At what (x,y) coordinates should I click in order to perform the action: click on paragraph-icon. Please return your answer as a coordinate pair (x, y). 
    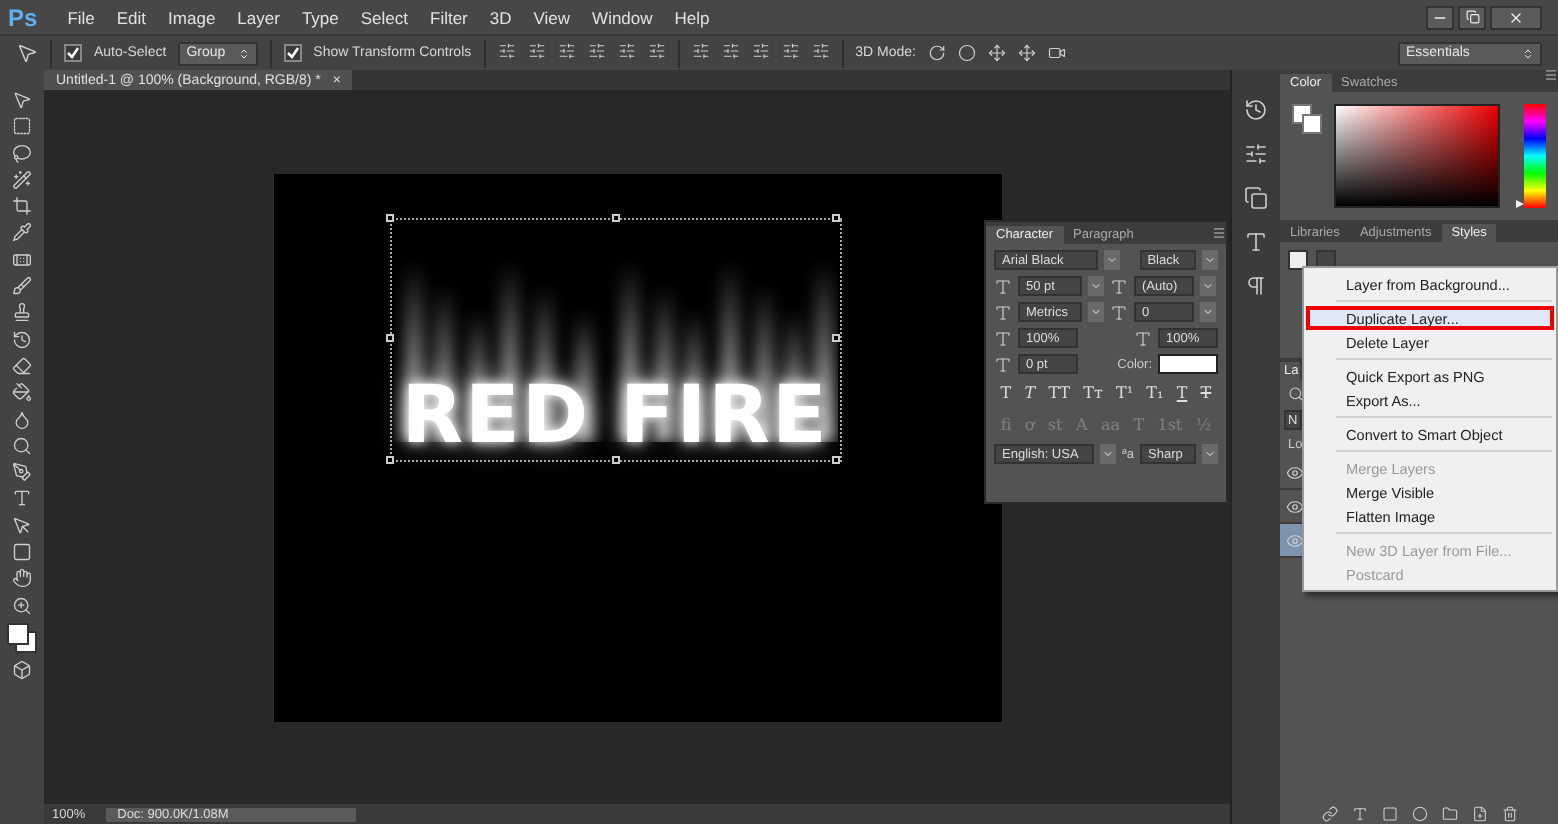
    Looking at the image, I should click on (1256, 286).